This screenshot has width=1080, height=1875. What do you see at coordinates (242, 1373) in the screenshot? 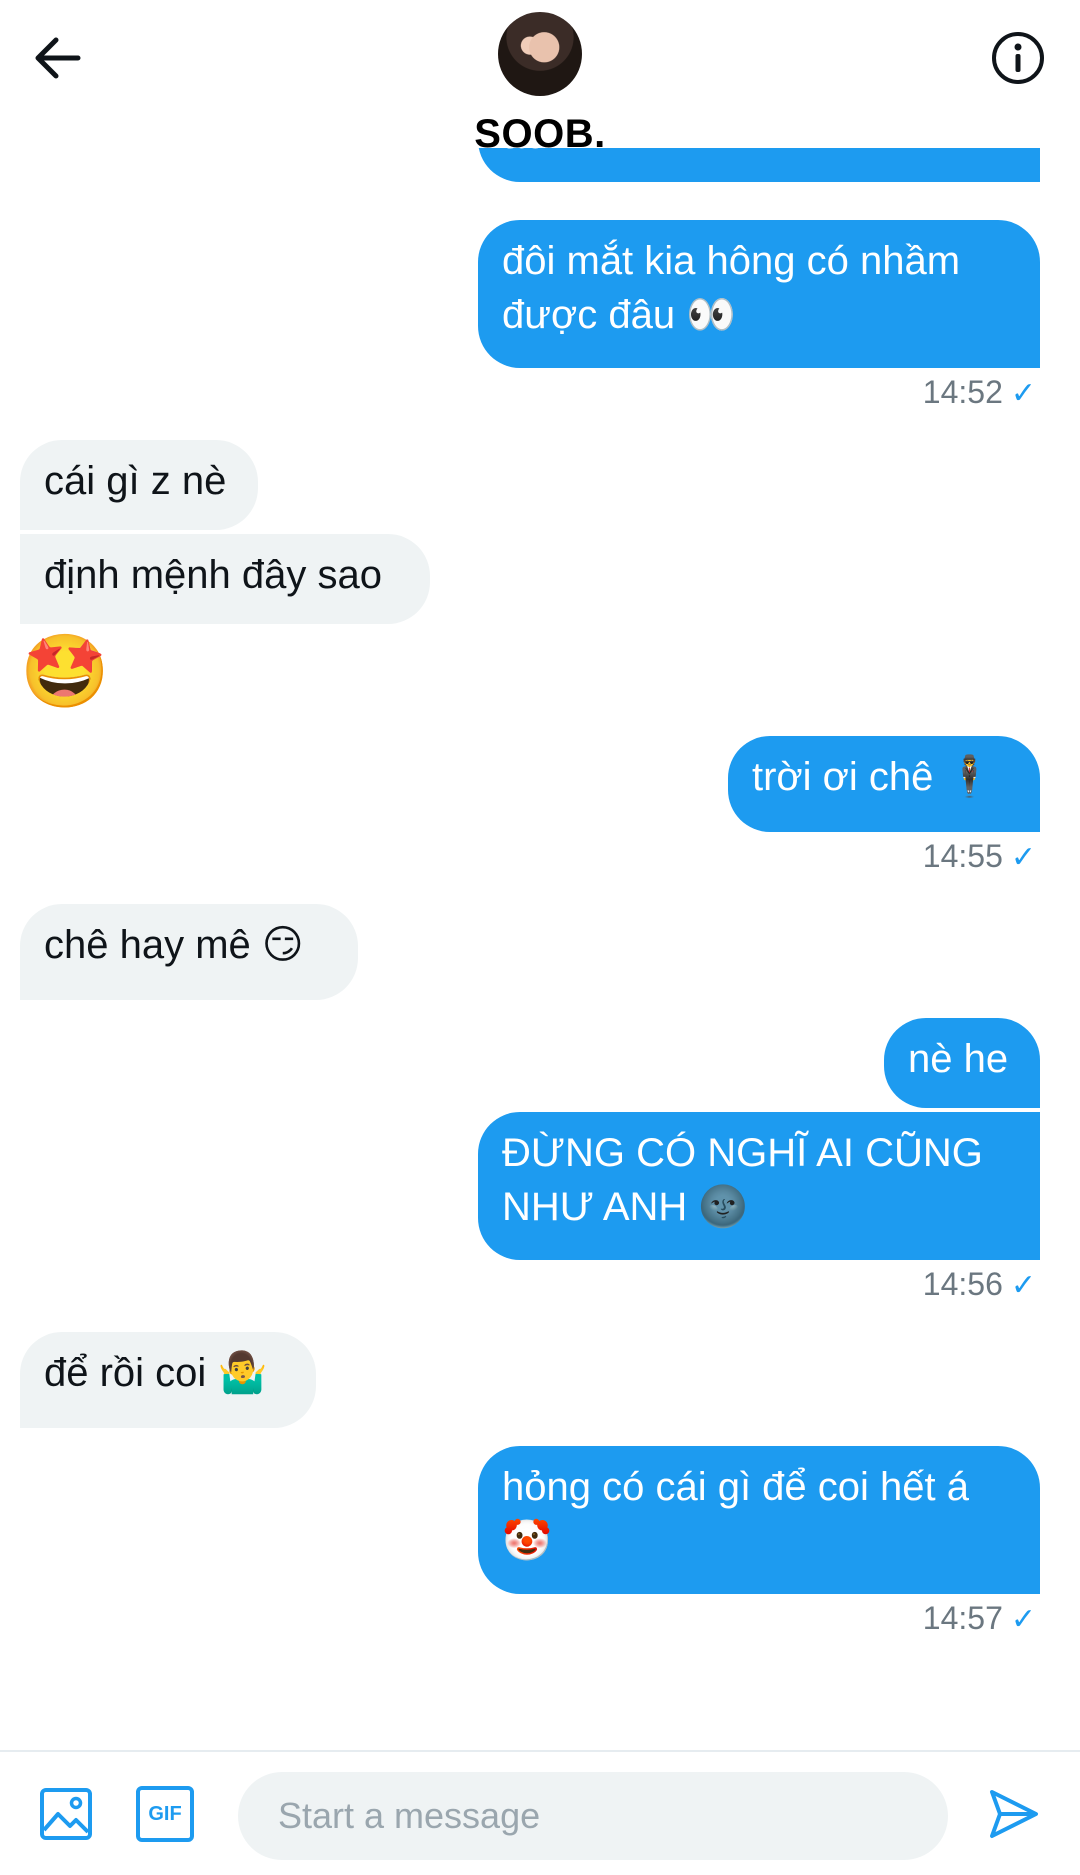
I see `shrug-emoji: 🤷‍♂️` at bounding box center [242, 1373].